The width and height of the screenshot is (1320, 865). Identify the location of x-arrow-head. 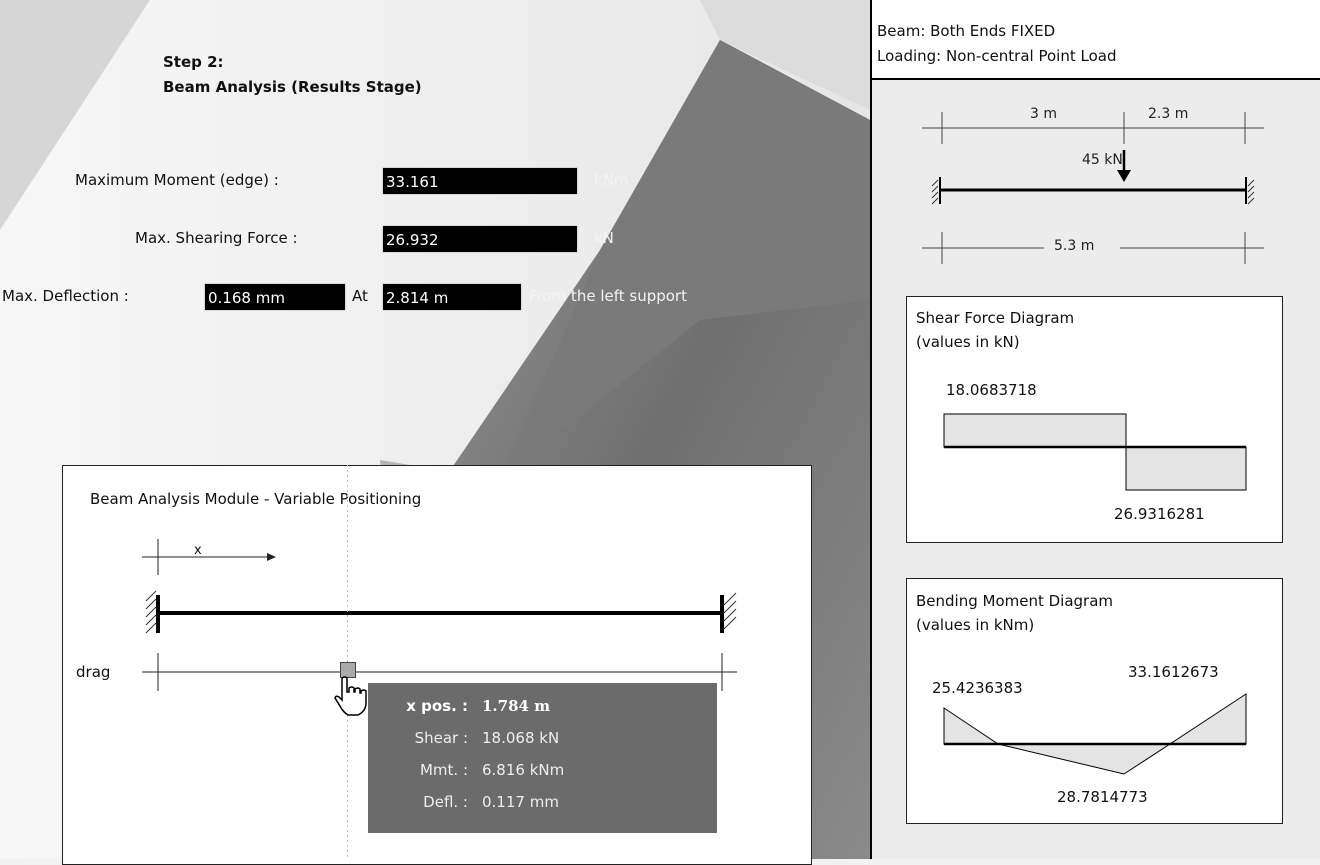
(271, 557).